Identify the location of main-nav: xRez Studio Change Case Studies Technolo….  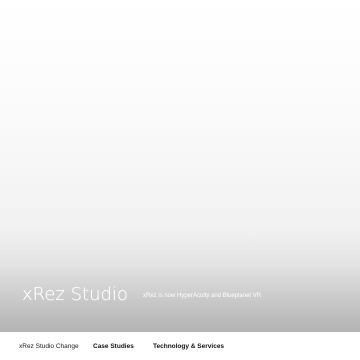
(180, 346).